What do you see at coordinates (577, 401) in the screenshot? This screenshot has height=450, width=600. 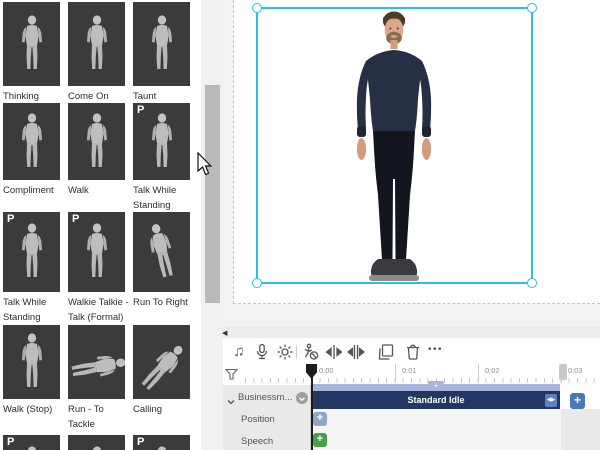 I see `add-clip-button: +` at bounding box center [577, 401].